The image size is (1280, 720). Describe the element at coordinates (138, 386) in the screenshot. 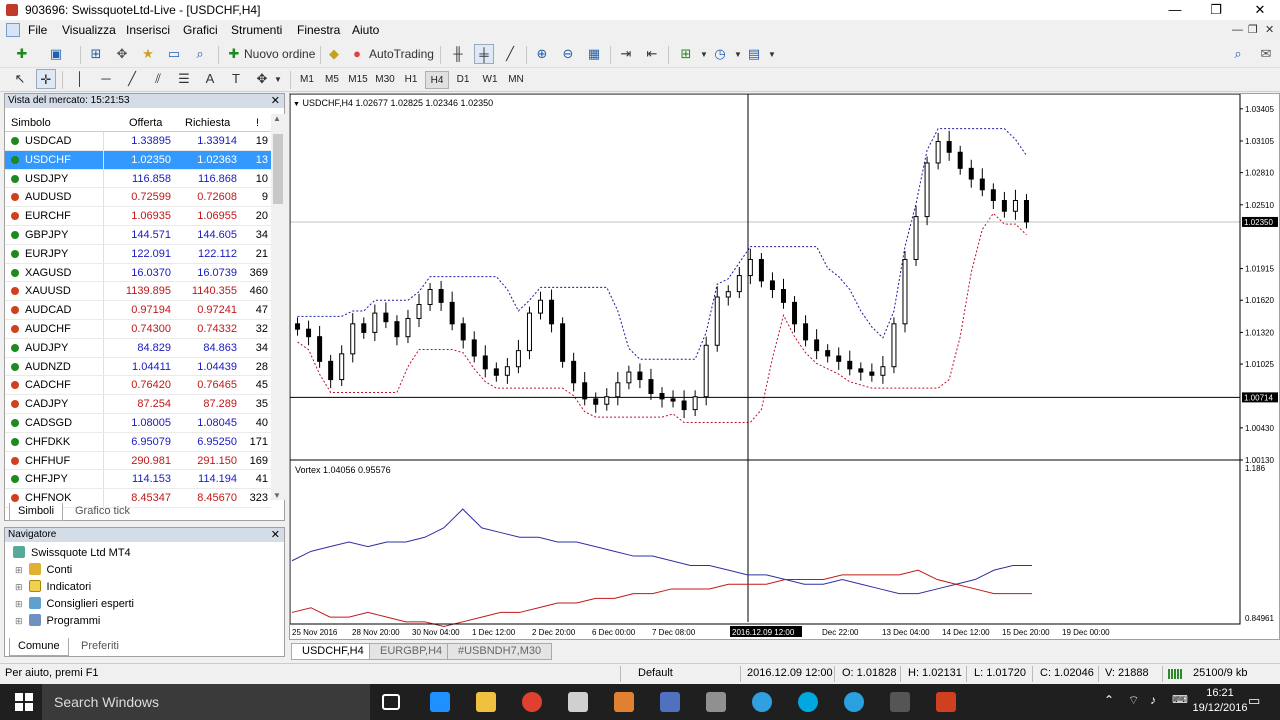

I see `market-row: CADCHF 0.76420 0.76465 45` at that location.